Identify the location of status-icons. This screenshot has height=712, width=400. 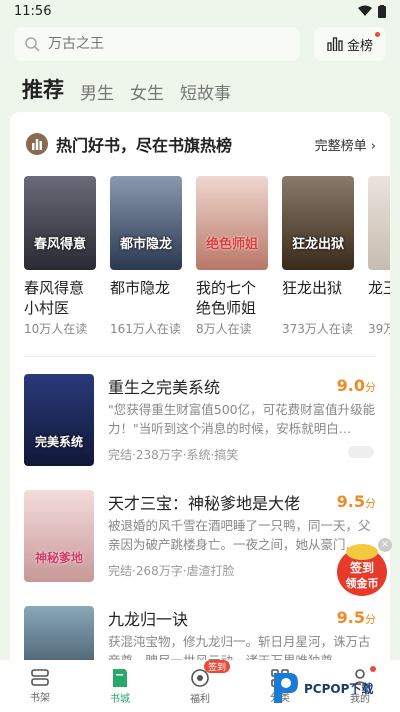
(372, 11).